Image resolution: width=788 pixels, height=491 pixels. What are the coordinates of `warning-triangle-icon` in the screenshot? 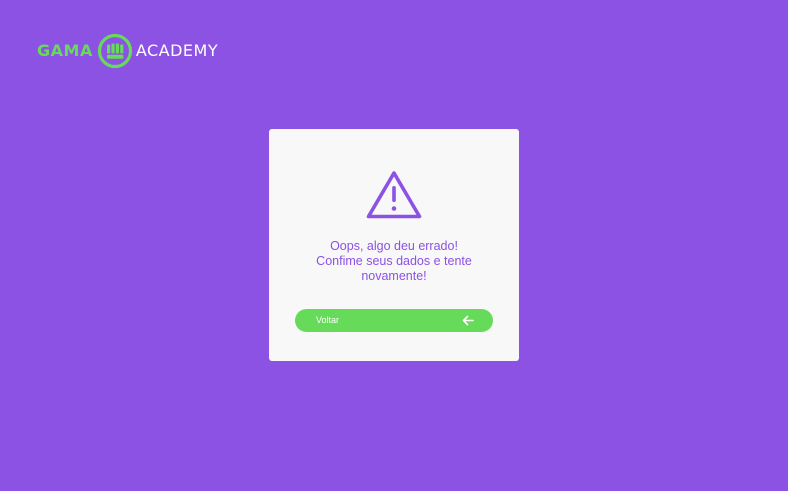 It's located at (394, 195).